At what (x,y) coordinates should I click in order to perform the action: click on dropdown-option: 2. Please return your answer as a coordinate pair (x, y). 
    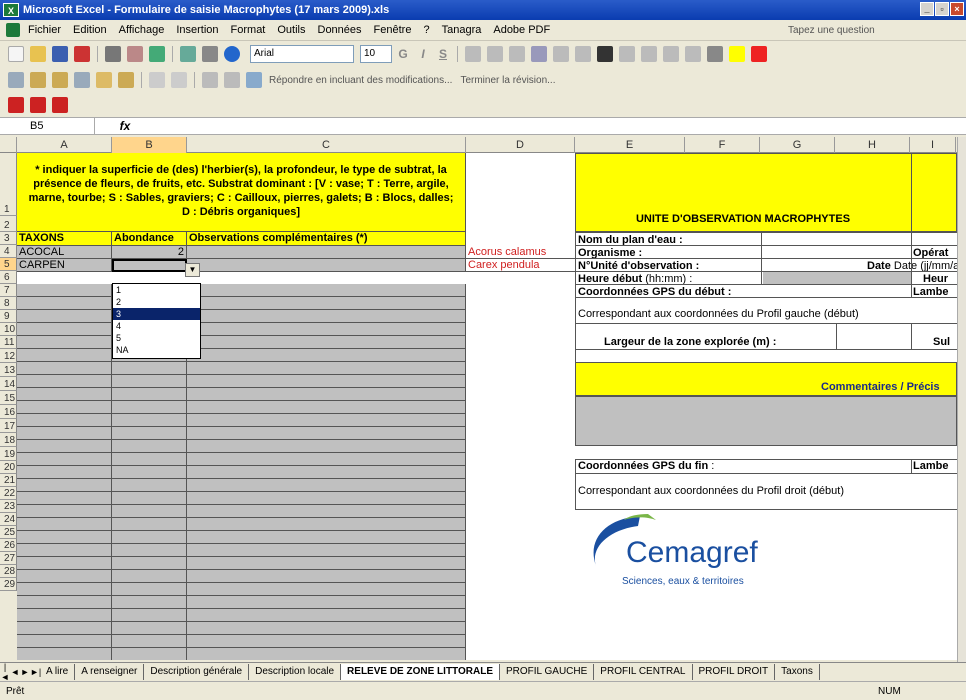
    Looking at the image, I should click on (156, 302).